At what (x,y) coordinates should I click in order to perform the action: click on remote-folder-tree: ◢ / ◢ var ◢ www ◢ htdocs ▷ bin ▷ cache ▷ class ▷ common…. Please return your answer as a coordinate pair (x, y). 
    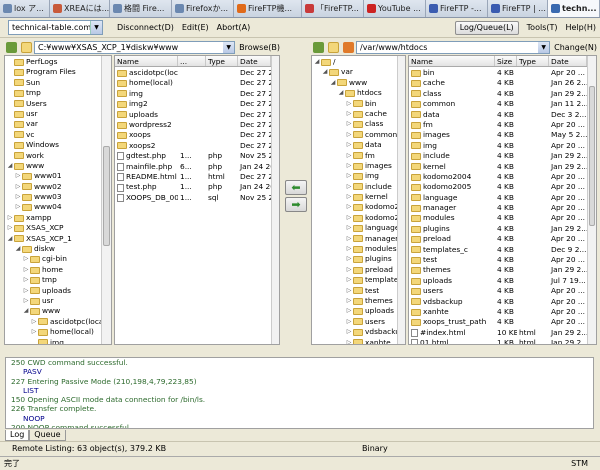
    Looking at the image, I should click on (358, 200).